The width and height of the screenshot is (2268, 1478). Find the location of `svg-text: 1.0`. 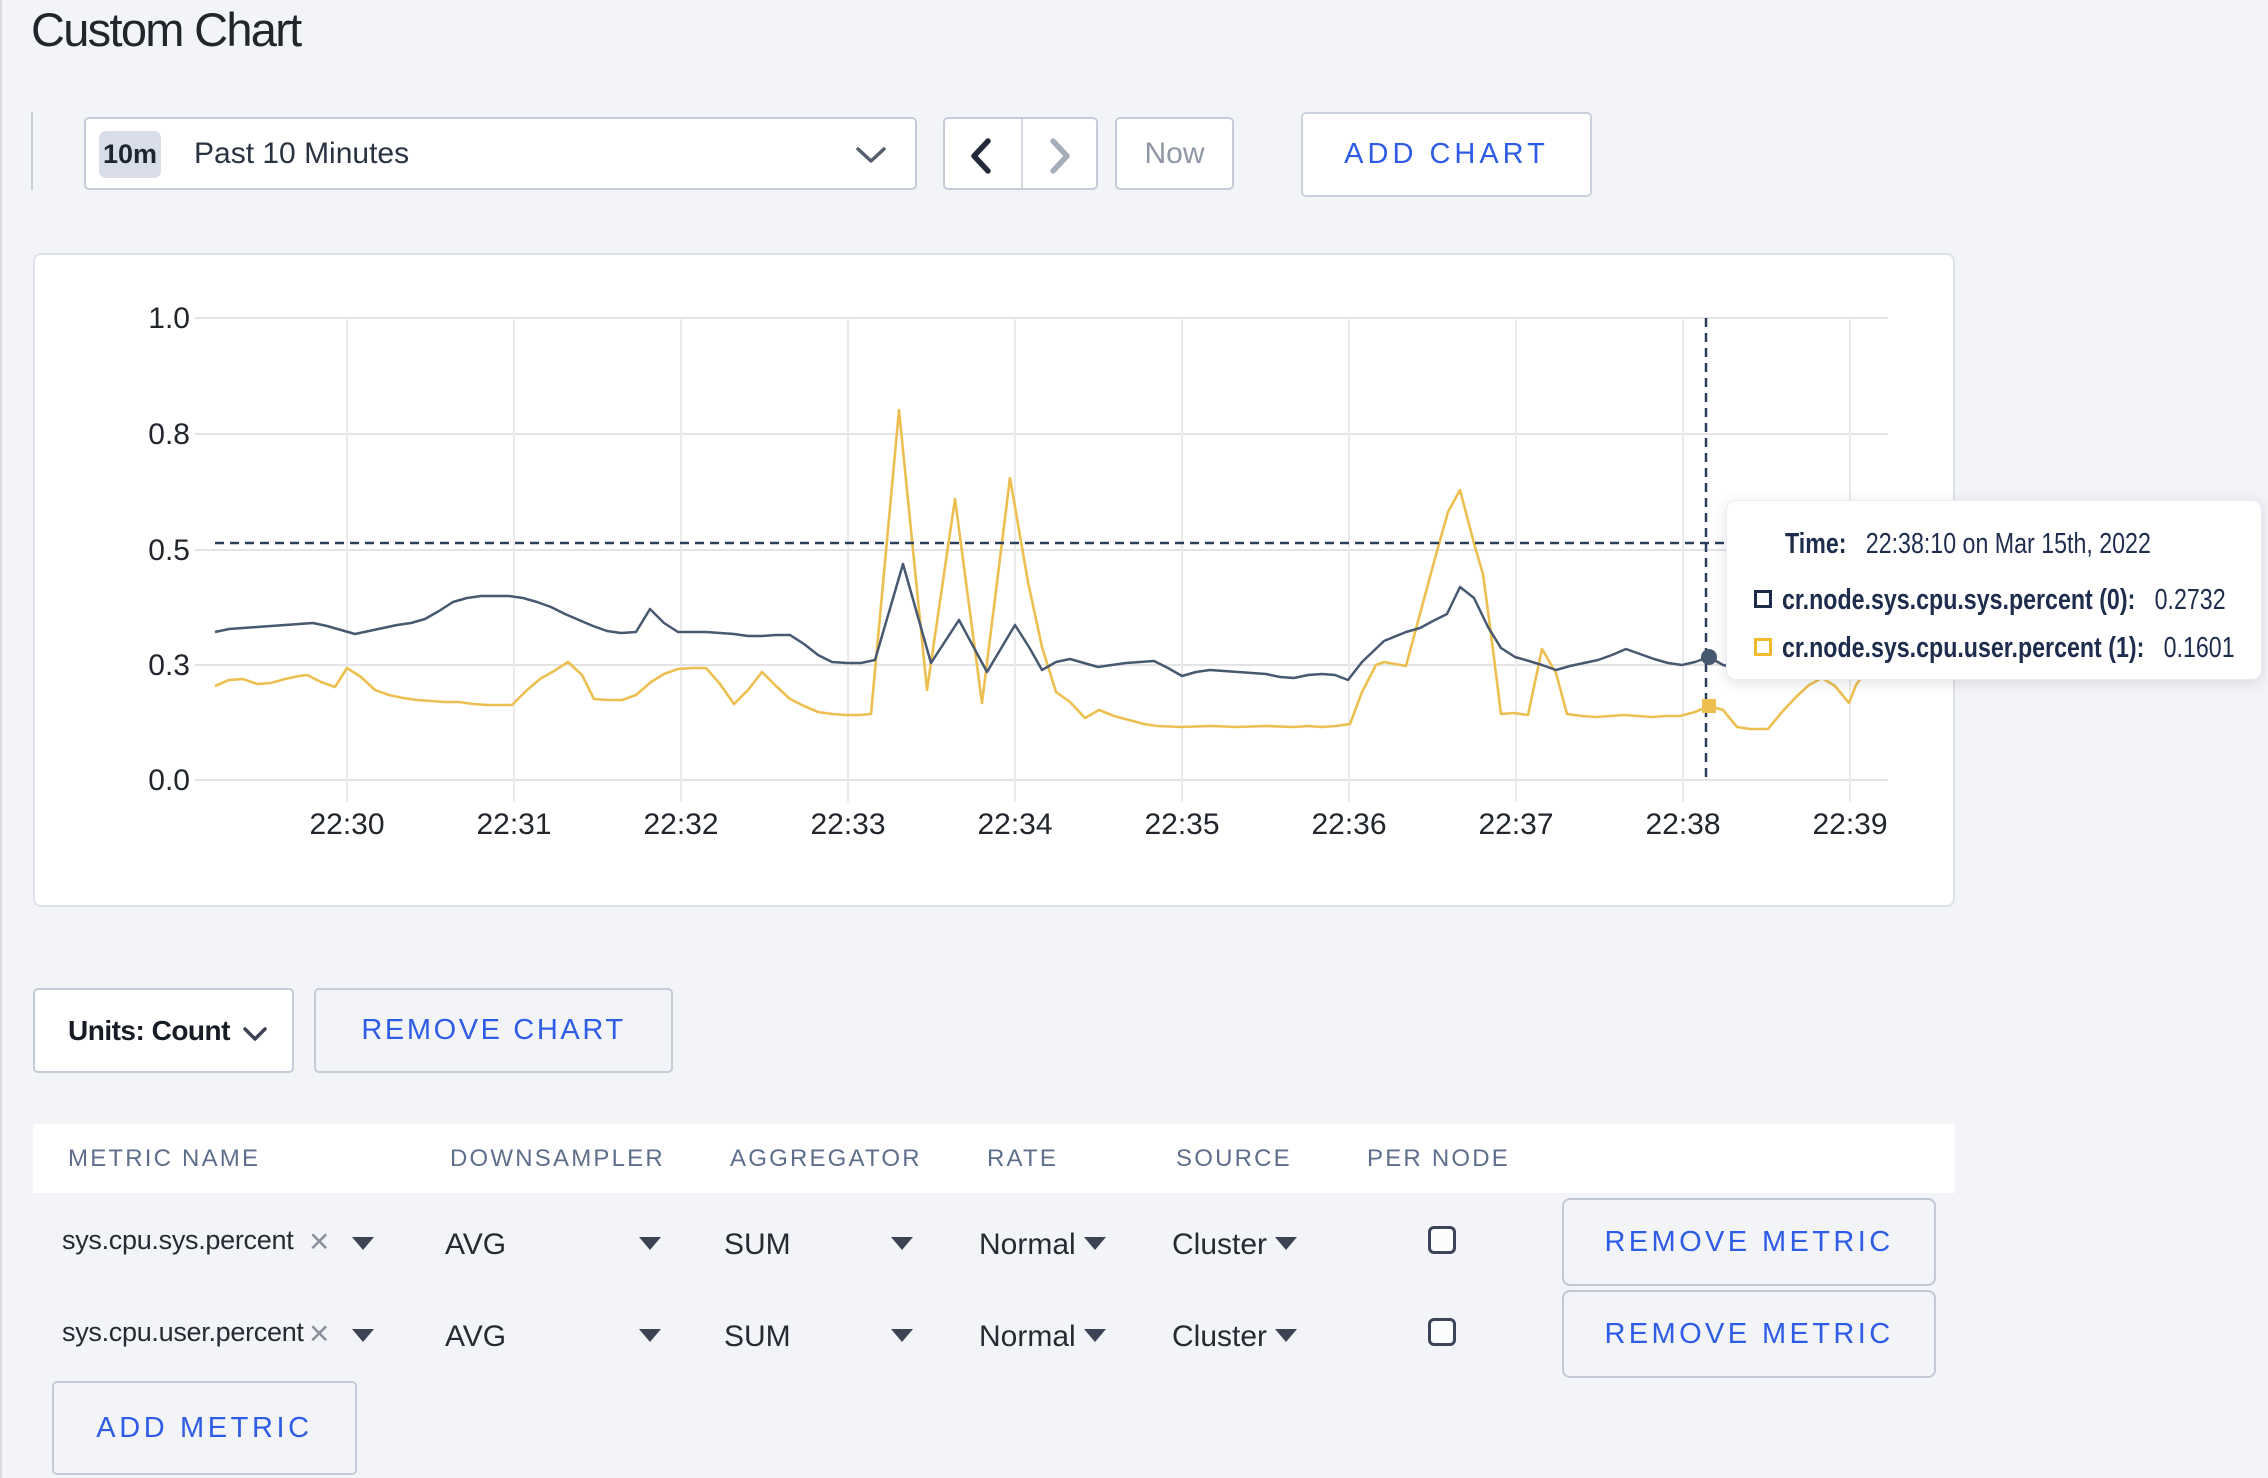

svg-text: 1.0 is located at coordinates (169, 318).